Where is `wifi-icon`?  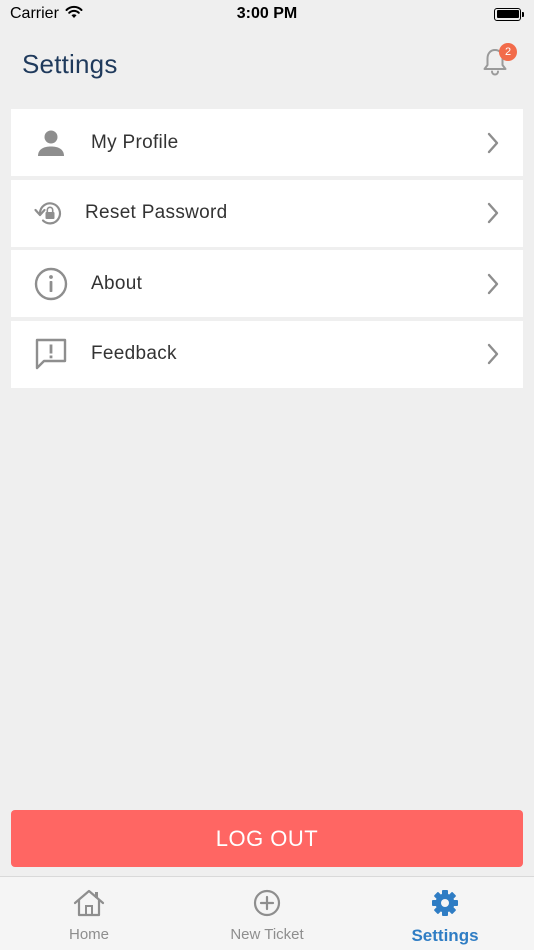 wifi-icon is located at coordinates (74, 14).